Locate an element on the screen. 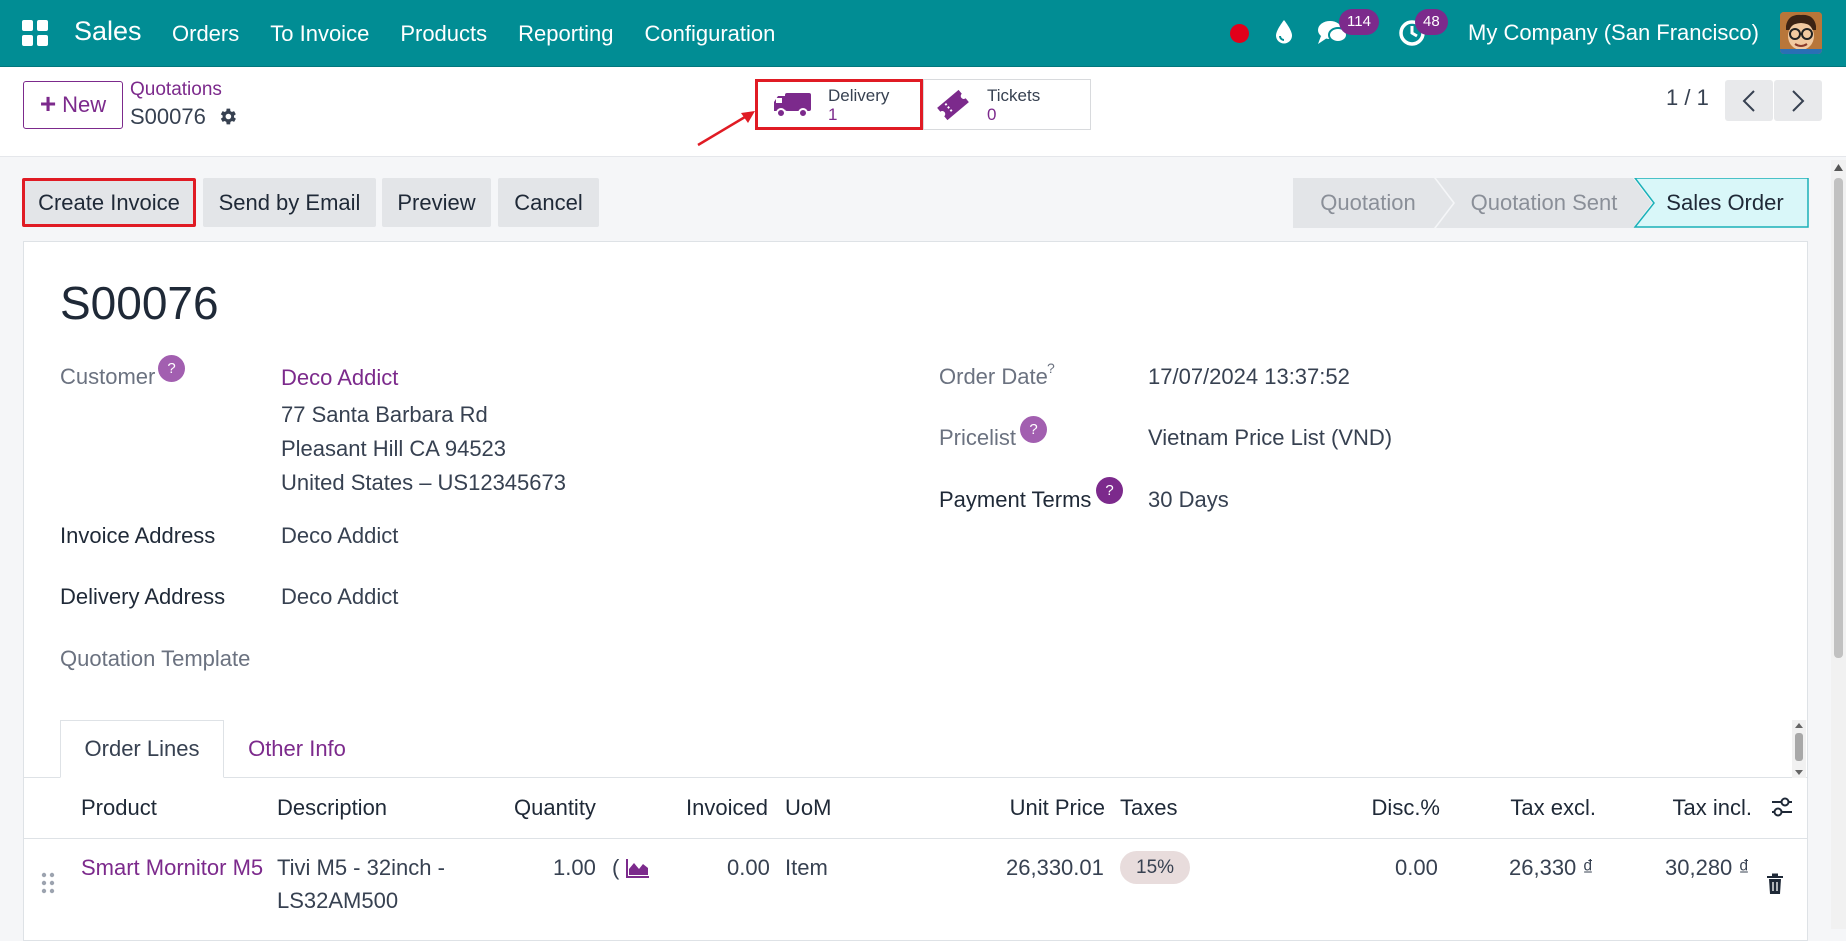 The width and height of the screenshot is (1846, 941). pricelist-help-icon: ? is located at coordinates (1033, 429).